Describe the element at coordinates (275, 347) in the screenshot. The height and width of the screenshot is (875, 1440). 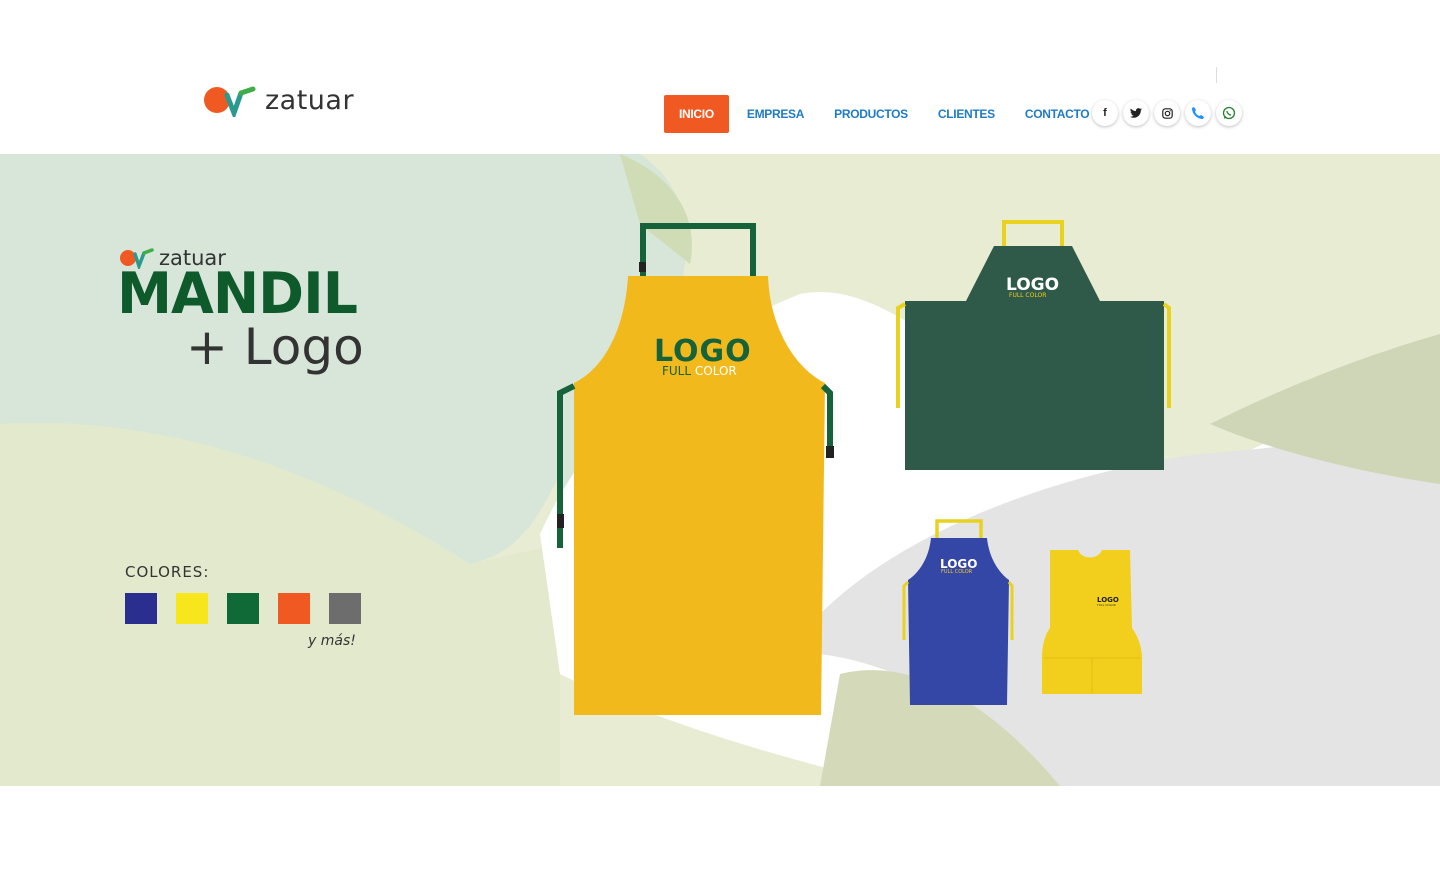
I see `banner-subtitle: + Logo` at that location.